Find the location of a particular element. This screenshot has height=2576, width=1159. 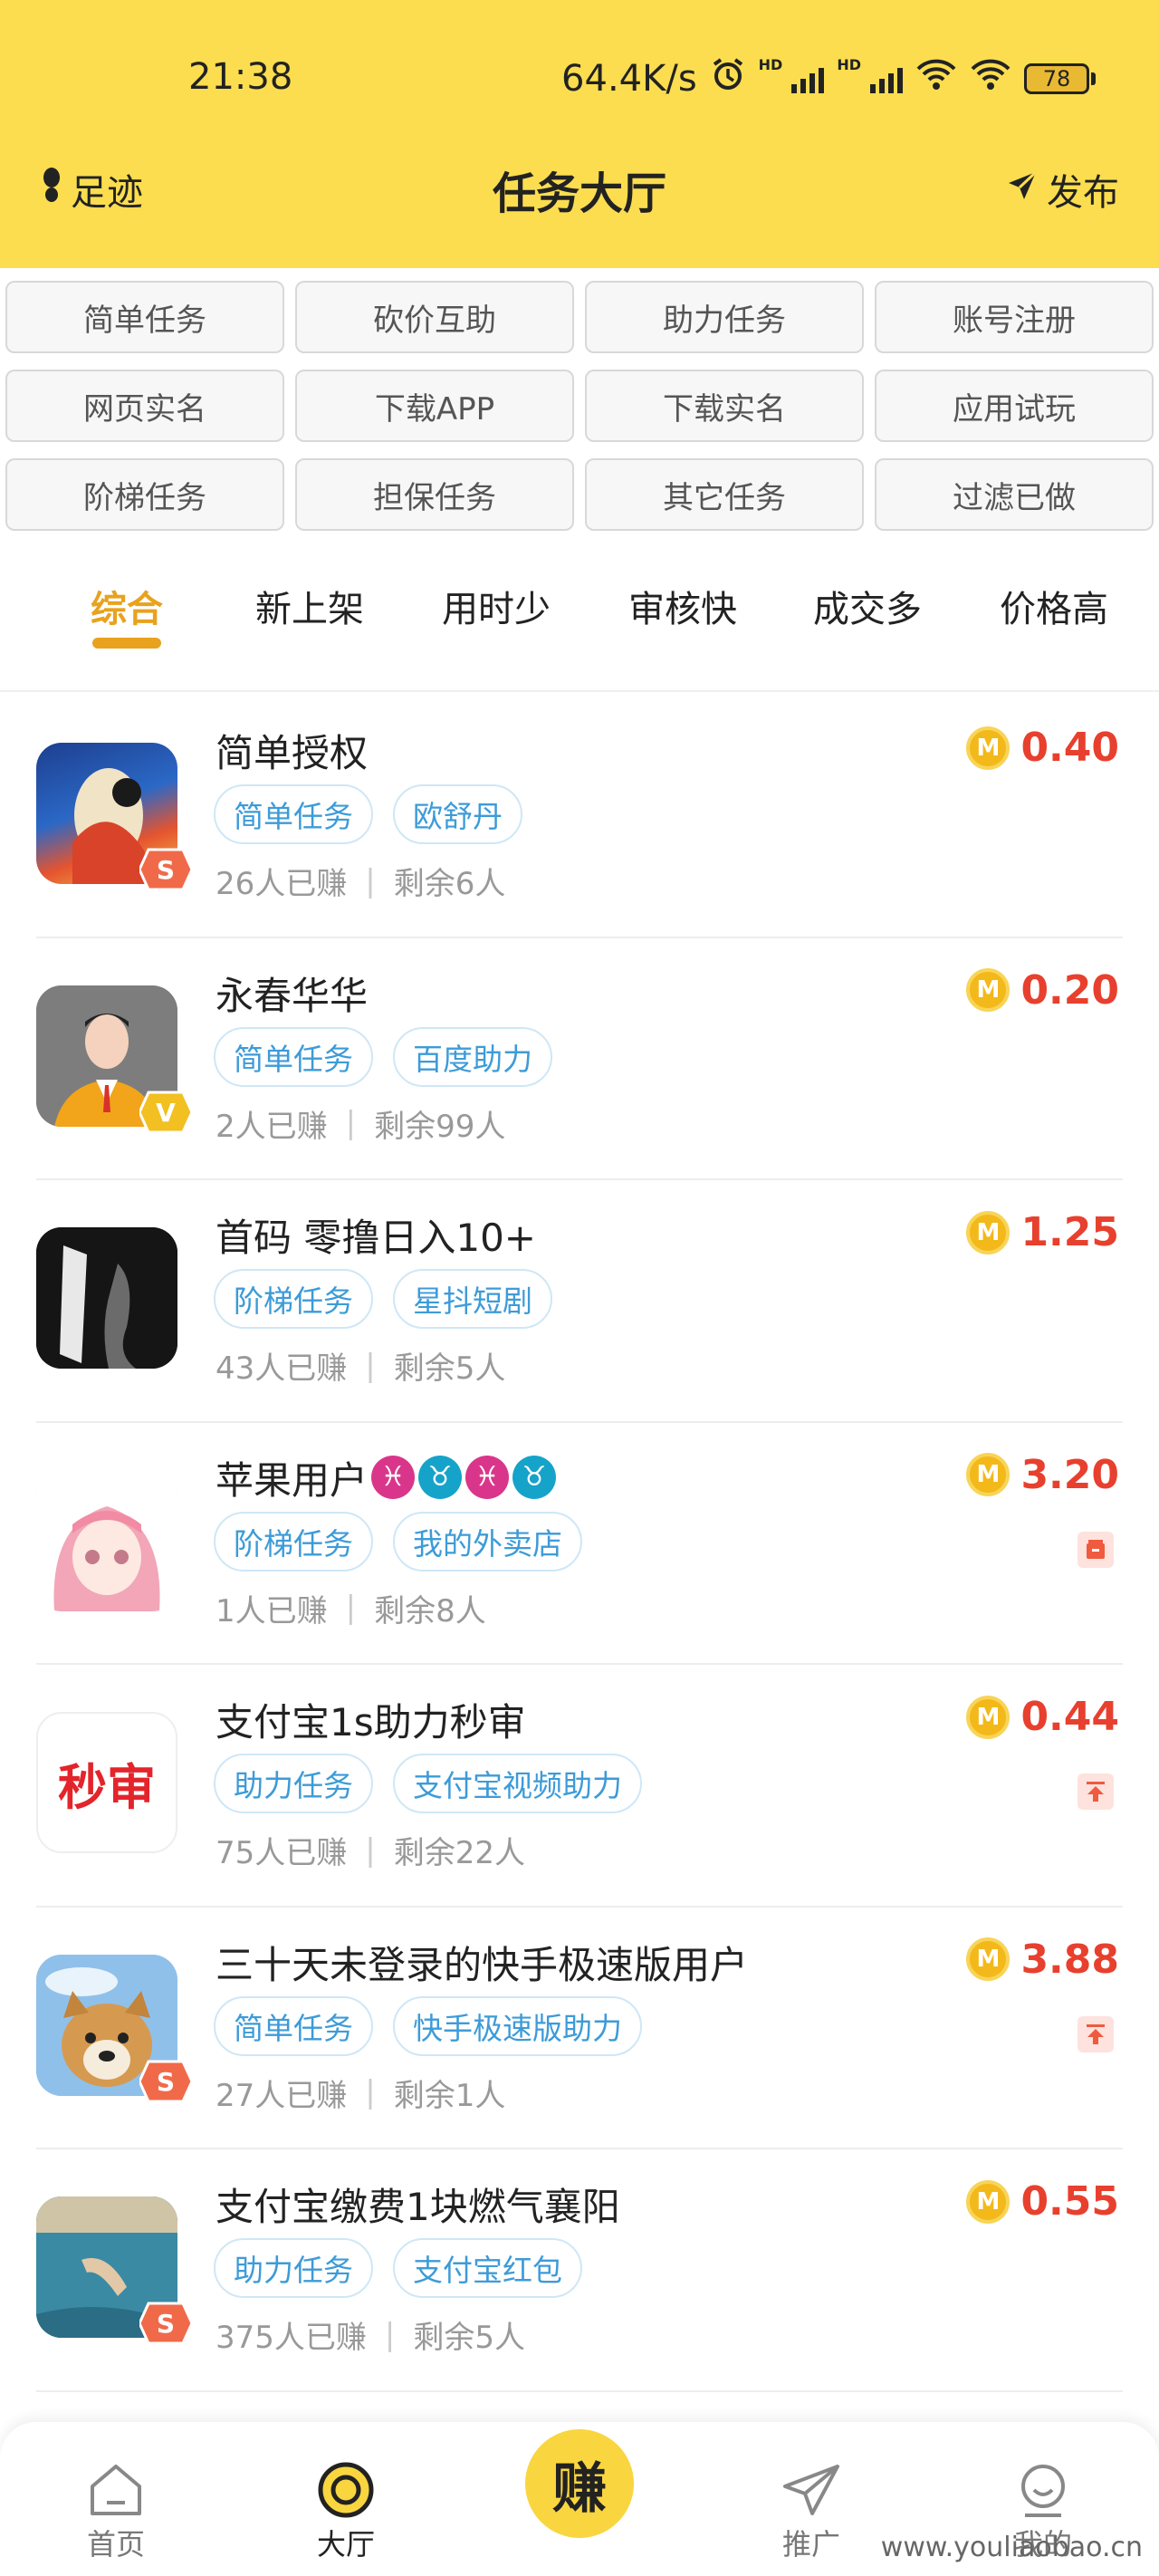

send-icon is located at coordinates (1023, 189).